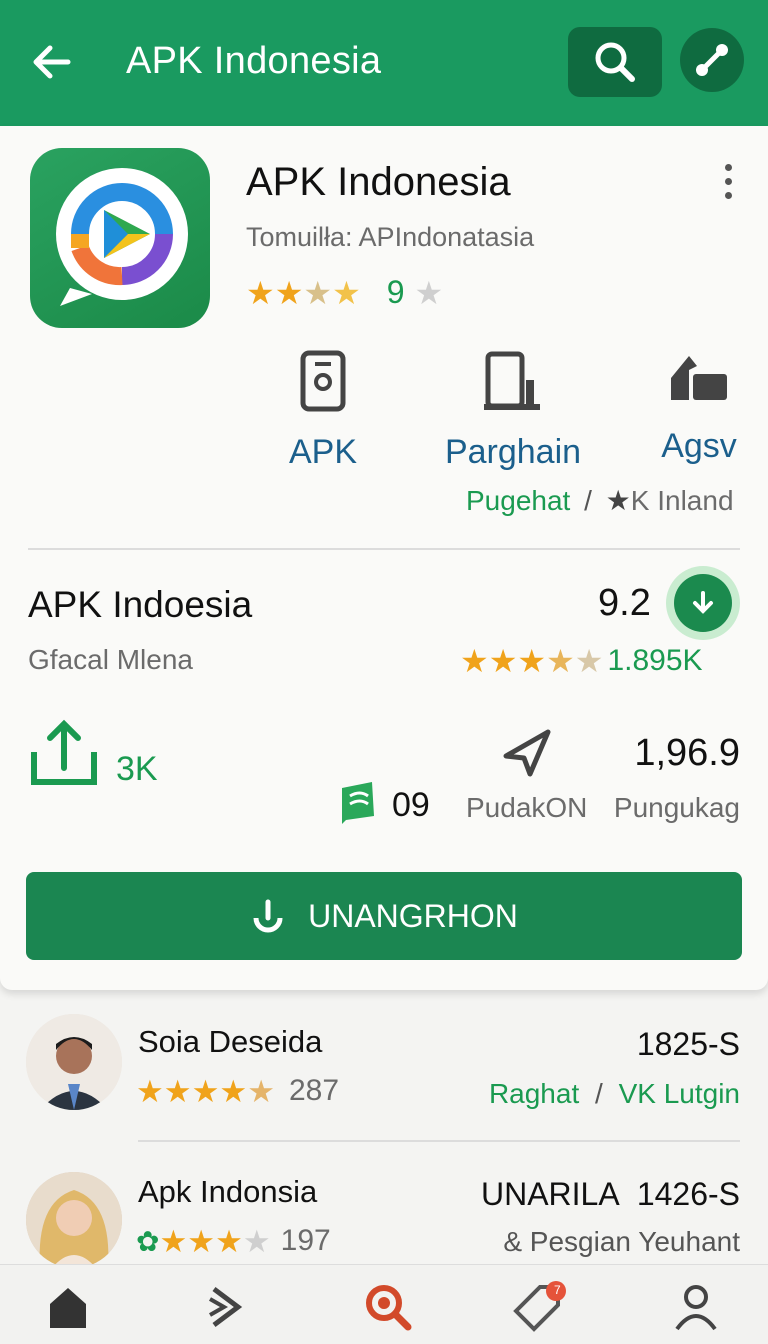  What do you see at coordinates (254, 61) in the screenshot?
I see `app-bar-title: APK Indonesia` at bounding box center [254, 61].